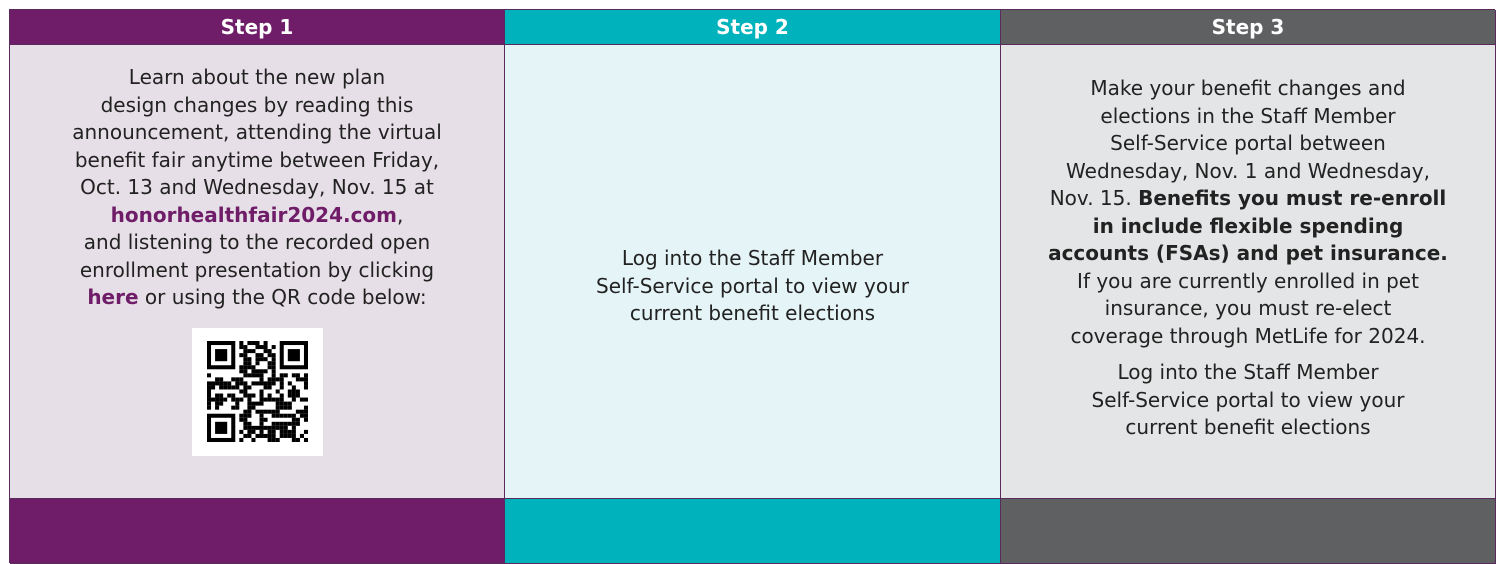 The image size is (1503, 564). Describe the element at coordinates (257, 159) in the screenshot. I see `step1-line: benefit fair anytime between Friday,` at that location.